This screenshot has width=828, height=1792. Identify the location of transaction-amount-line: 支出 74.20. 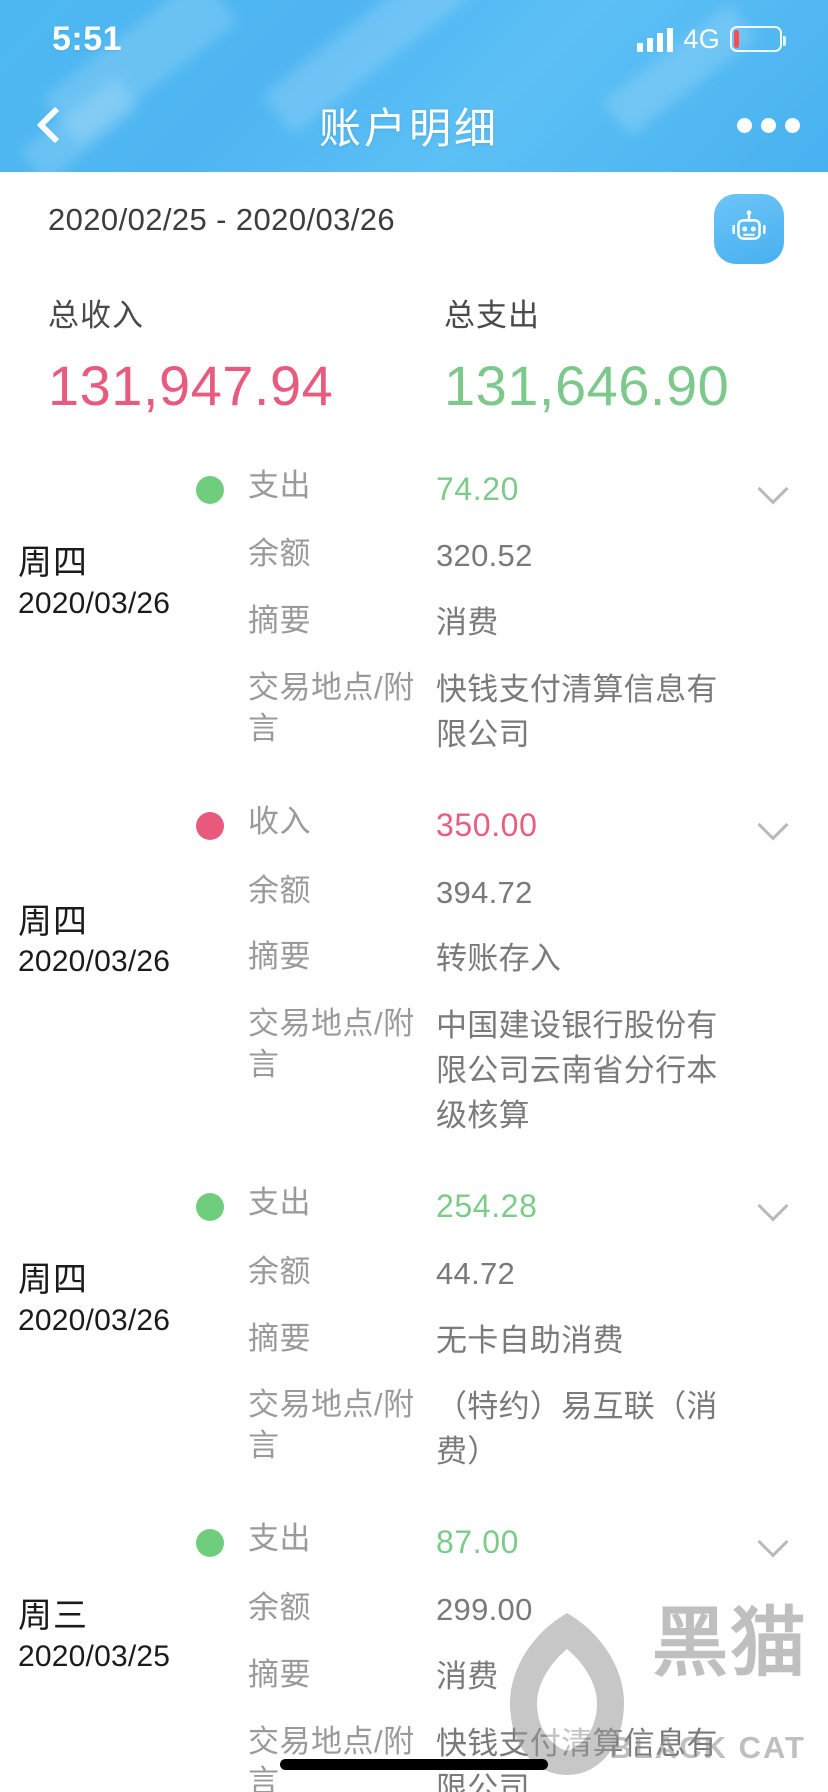
(488, 489).